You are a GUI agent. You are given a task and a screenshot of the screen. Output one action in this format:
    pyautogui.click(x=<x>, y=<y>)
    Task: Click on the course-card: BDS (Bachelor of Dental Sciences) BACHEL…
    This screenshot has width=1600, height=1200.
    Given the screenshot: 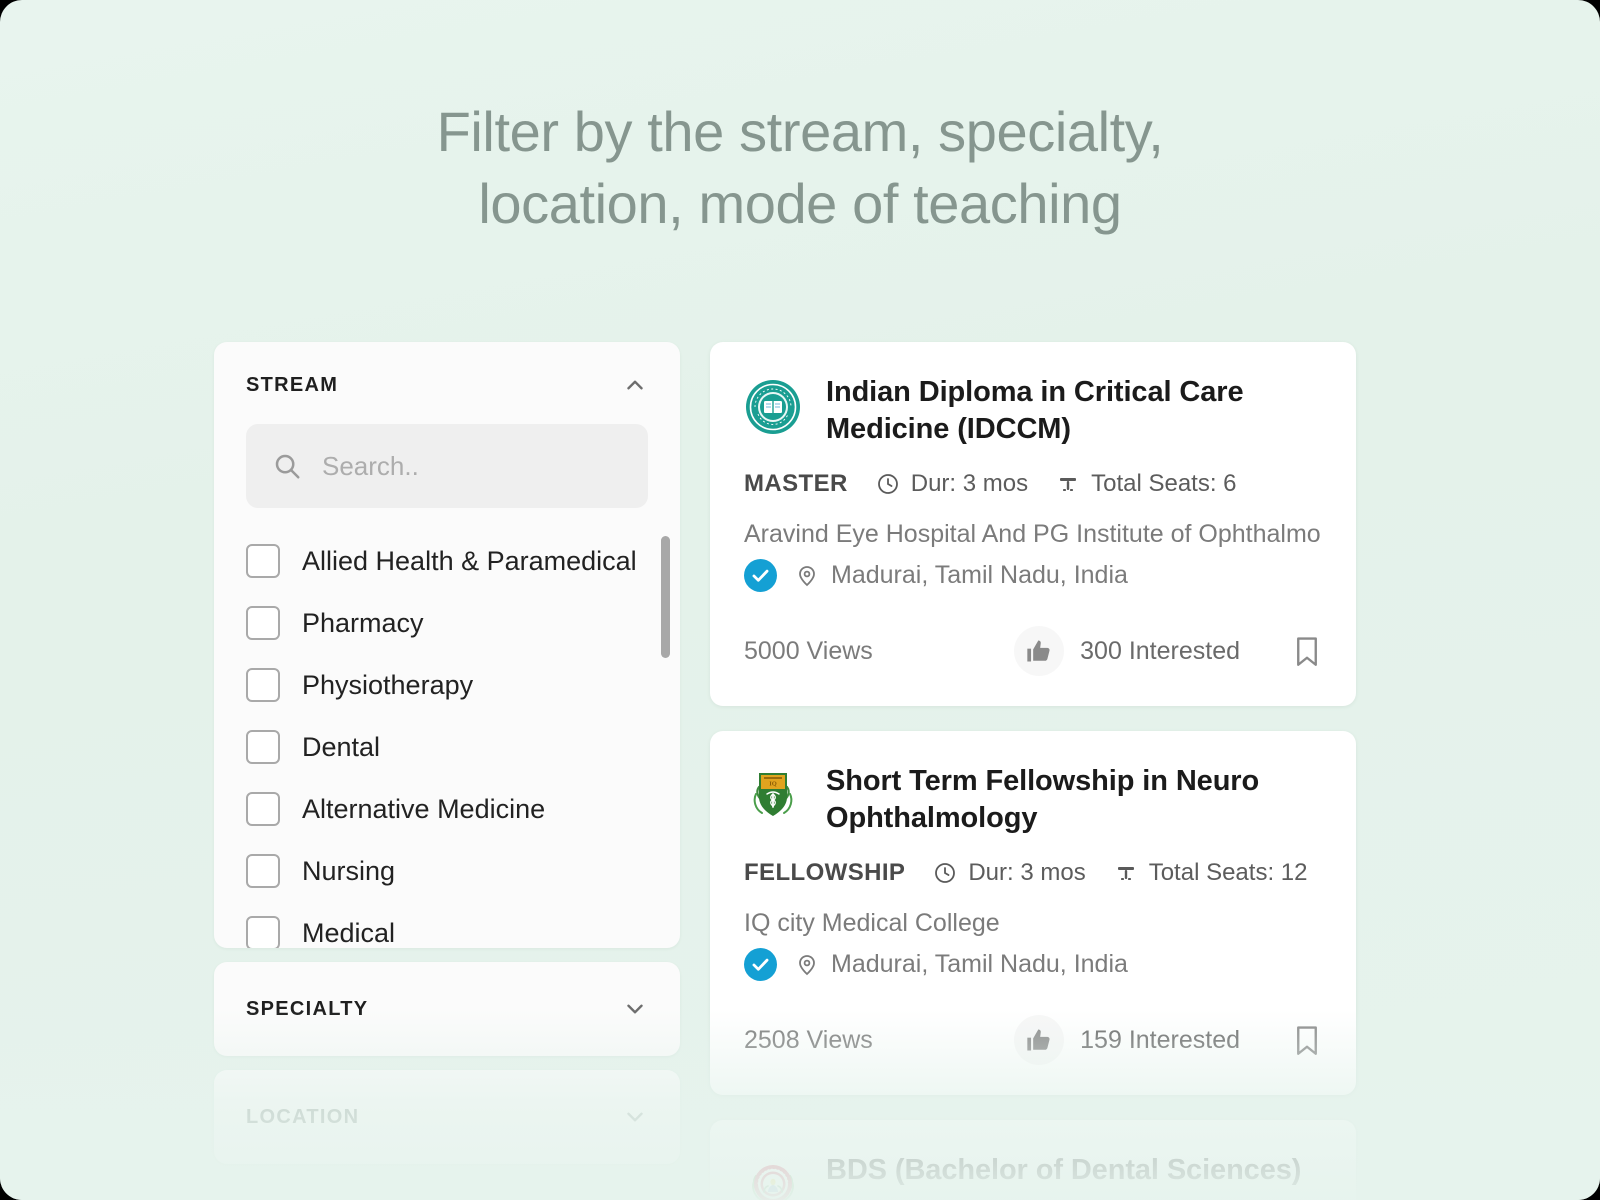 What is the action you would take?
    pyautogui.click(x=1033, y=1160)
    